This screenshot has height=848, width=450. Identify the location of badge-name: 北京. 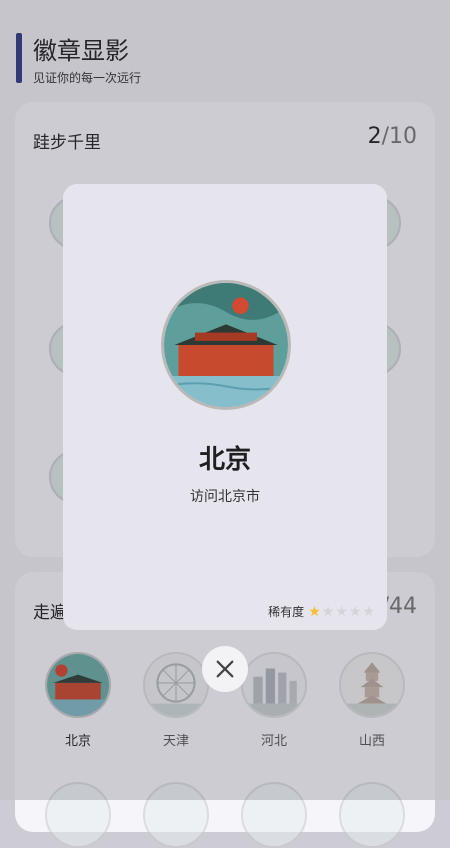
(224, 460).